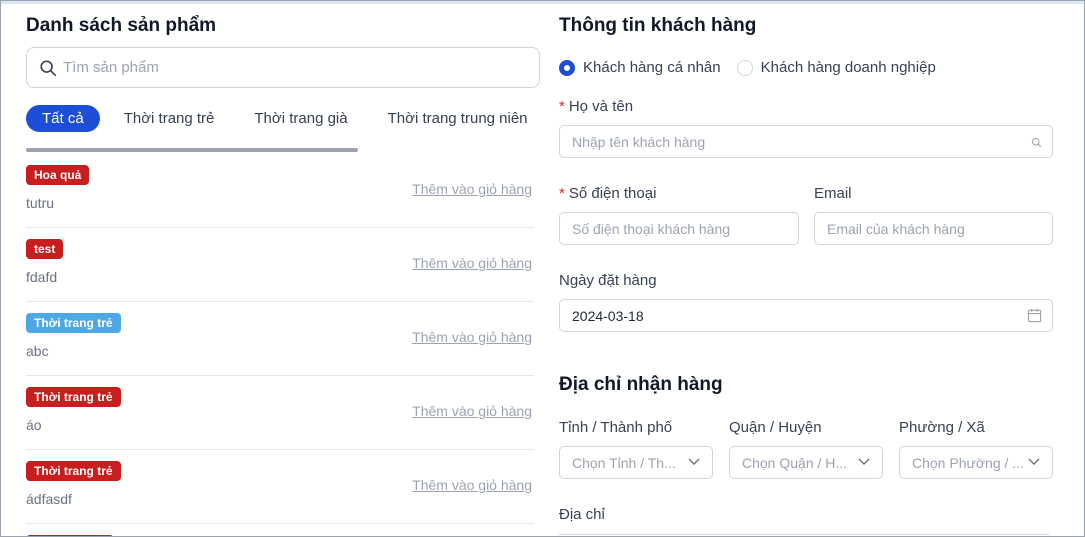  What do you see at coordinates (567, 67) in the screenshot?
I see `radio-checked-icon` at bounding box center [567, 67].